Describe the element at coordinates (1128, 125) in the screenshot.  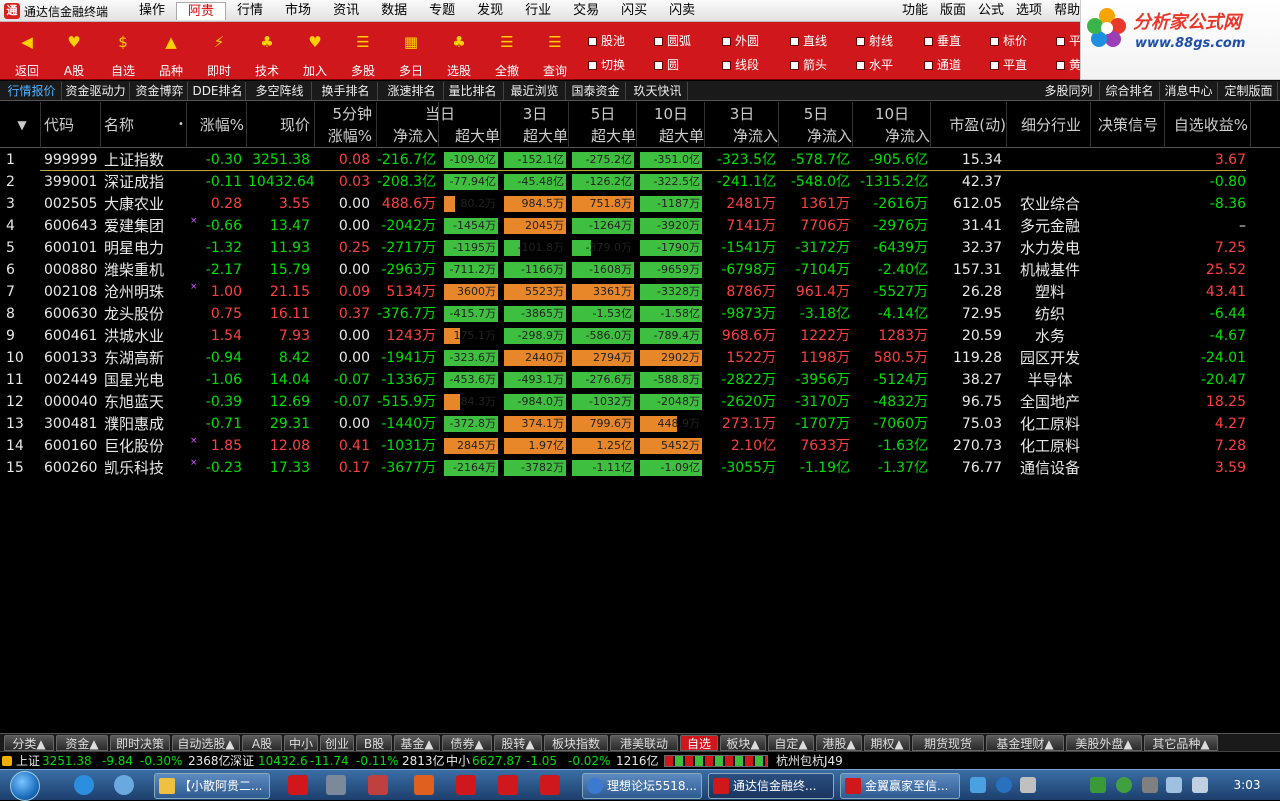
I see `col-signal: 决策信号` at that location.